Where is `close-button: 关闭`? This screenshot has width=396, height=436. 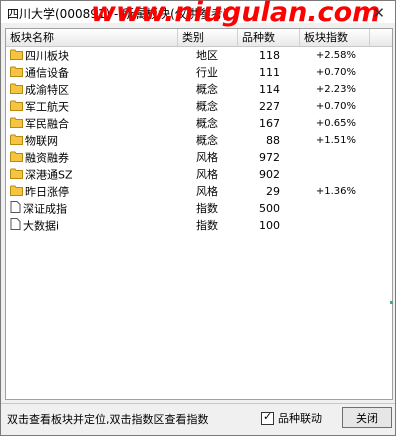 close-button: 关闭 is located at coordinates (367, 417).